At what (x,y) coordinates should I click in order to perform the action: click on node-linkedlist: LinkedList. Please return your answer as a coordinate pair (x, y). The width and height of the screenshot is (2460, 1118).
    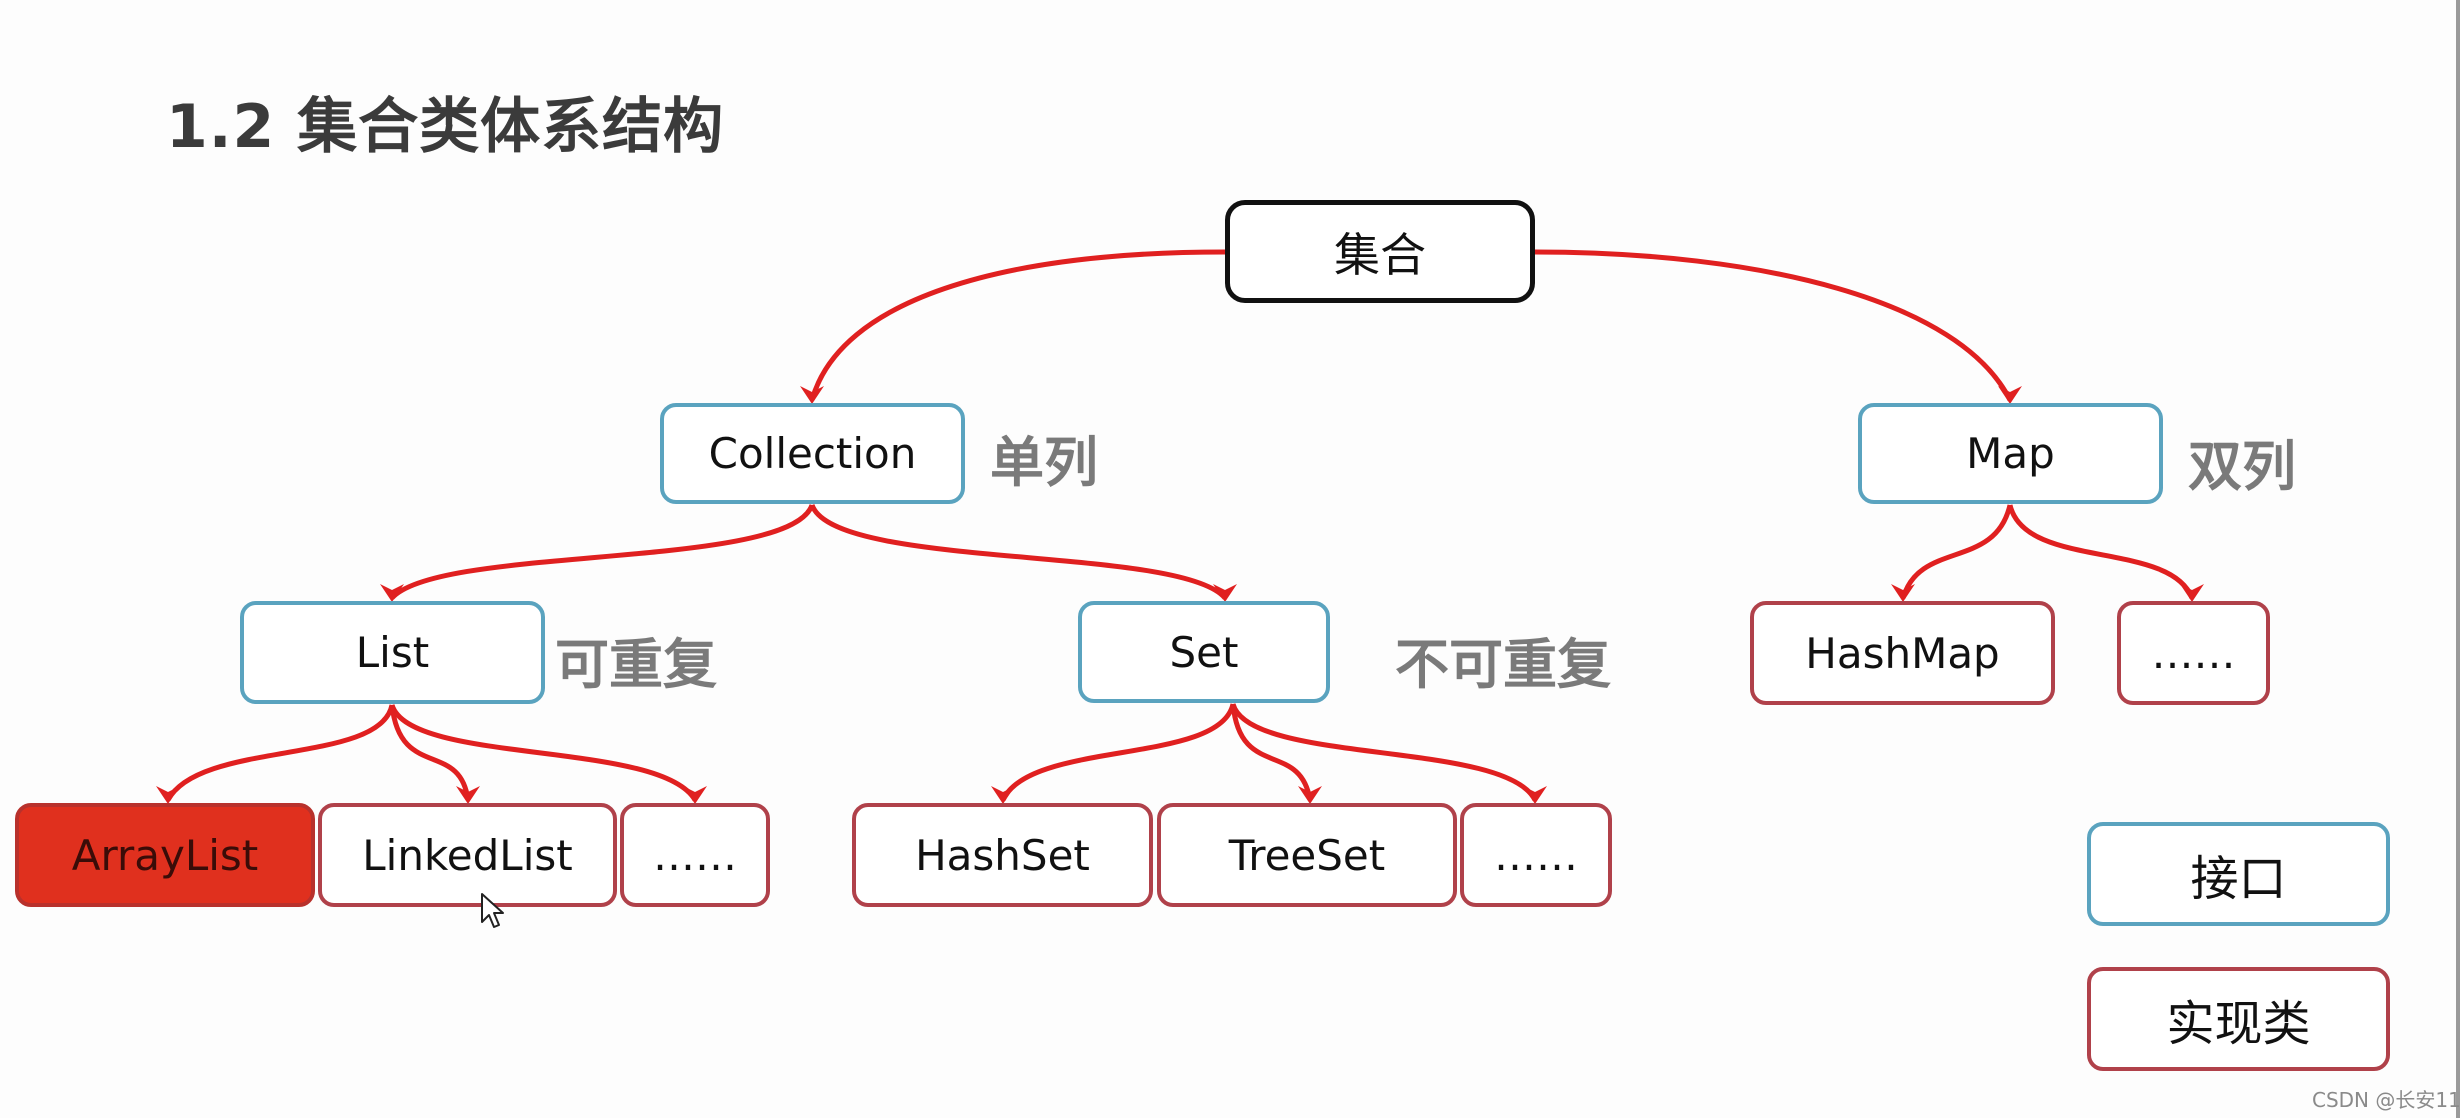
    Looking at the image, I should click on (467, 855).